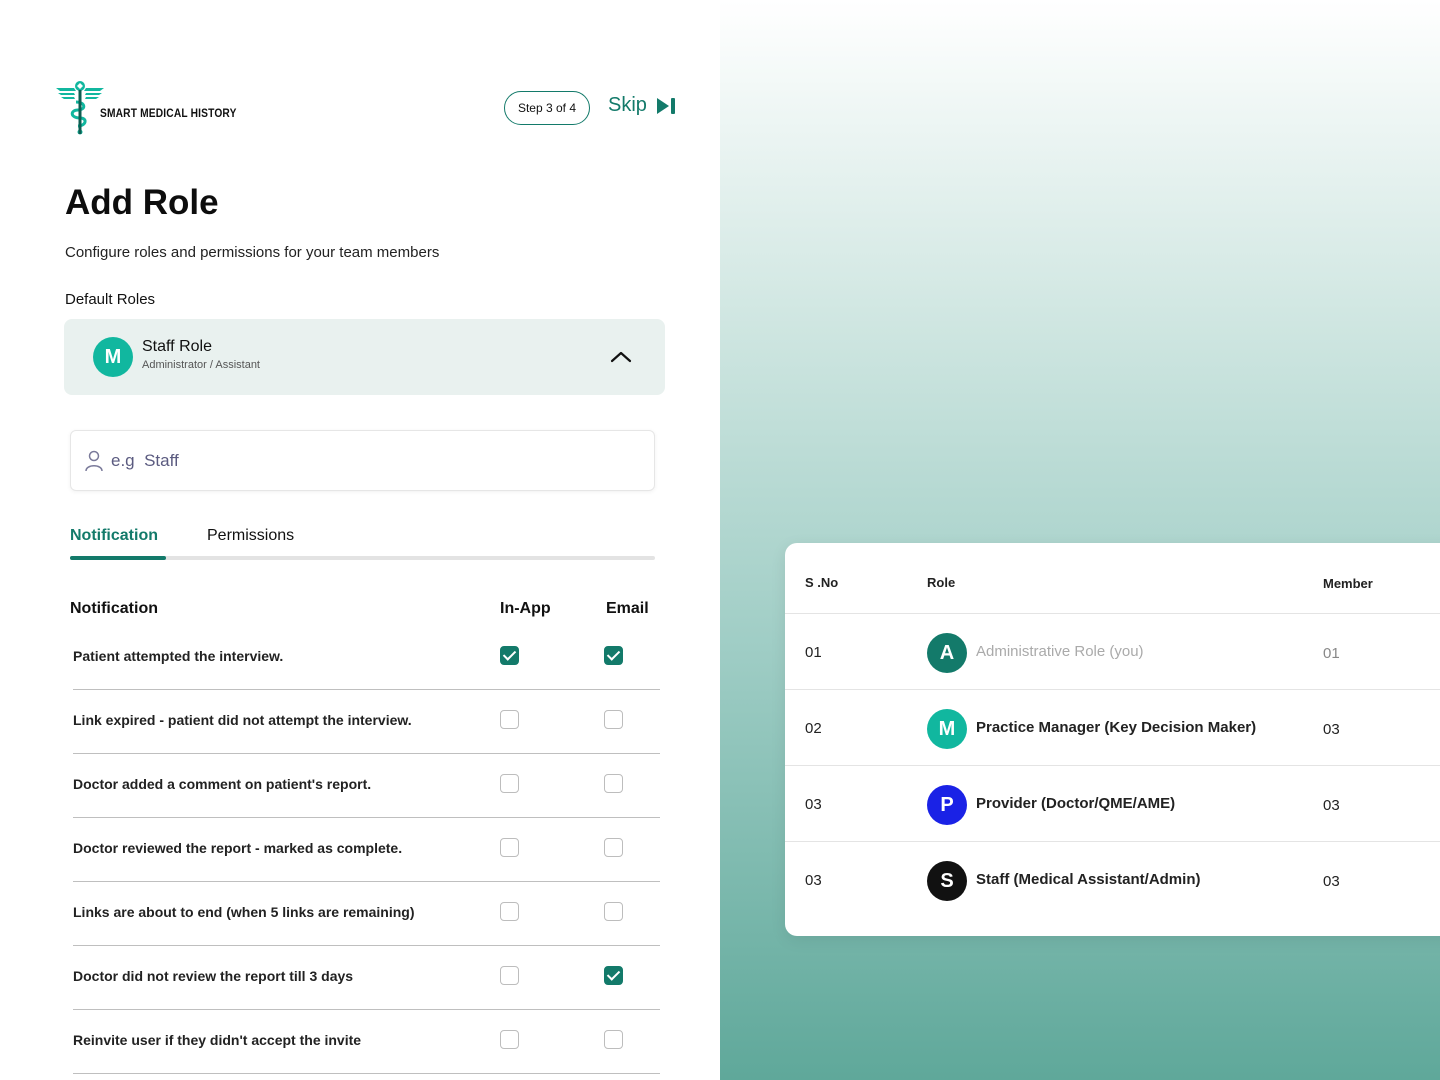  Describe the element at coordinates (110, 299) in the screenshot. I see `default-roles-label: Default Roles` at that location.